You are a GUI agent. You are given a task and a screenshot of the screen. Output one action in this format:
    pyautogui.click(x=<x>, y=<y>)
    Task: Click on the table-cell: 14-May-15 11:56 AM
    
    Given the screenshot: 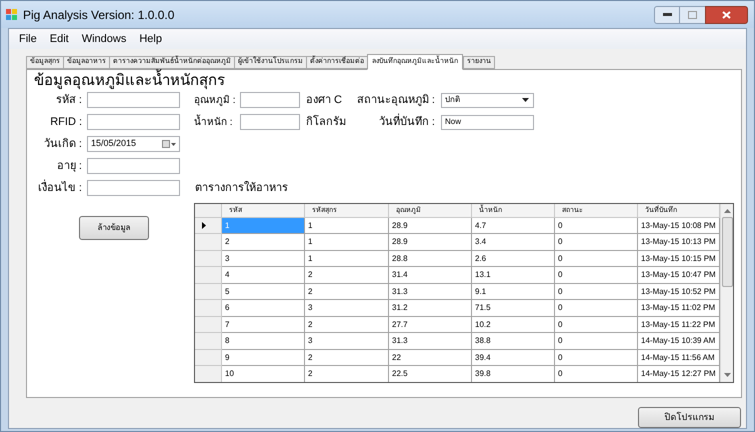 What is the action you would take?
    pyautogui.click(x=679, y=358)
    